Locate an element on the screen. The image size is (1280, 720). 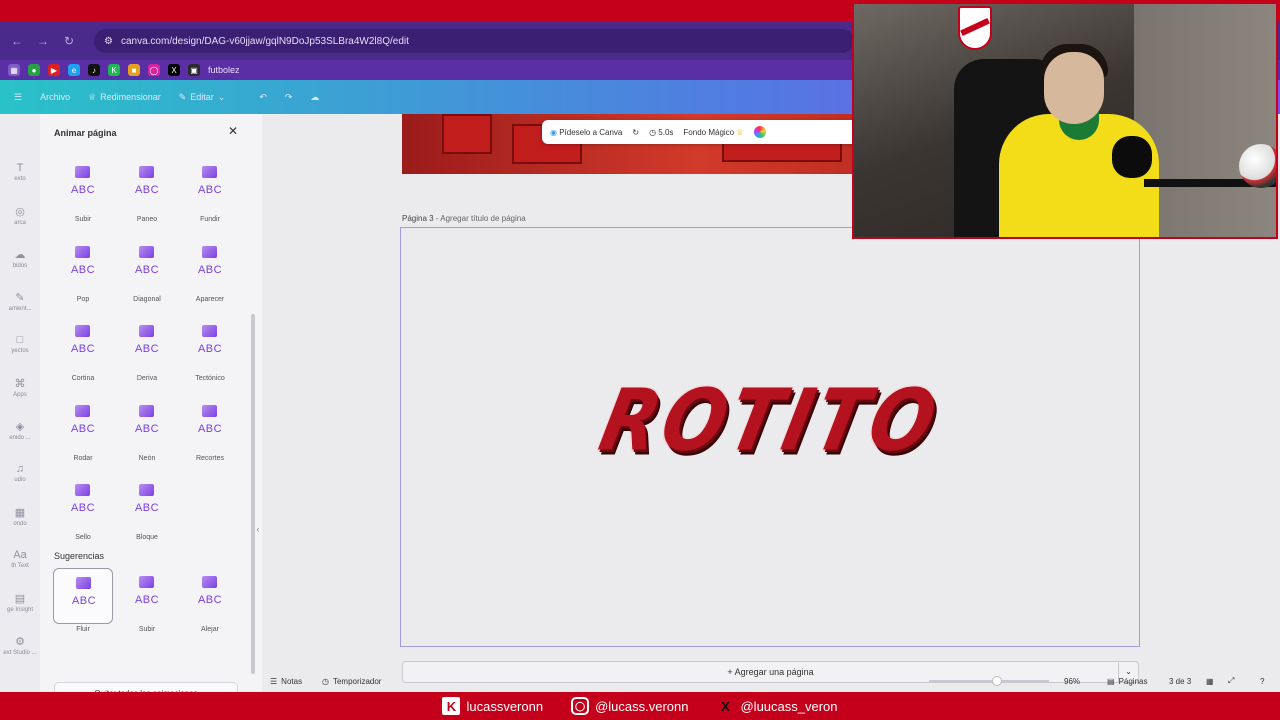
ask-canva-button: ◉ Pídeselo a Canva is located at coordinates (586, 132).